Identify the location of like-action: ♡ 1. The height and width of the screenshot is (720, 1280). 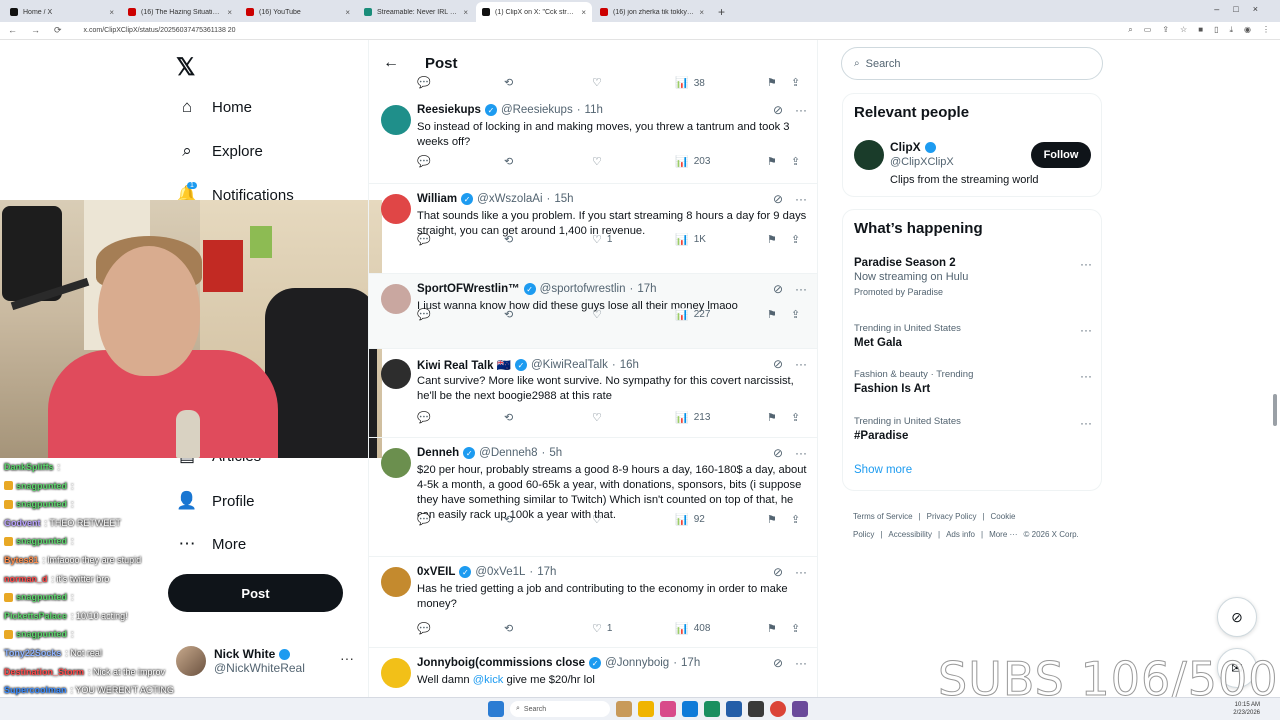
(602, 628).